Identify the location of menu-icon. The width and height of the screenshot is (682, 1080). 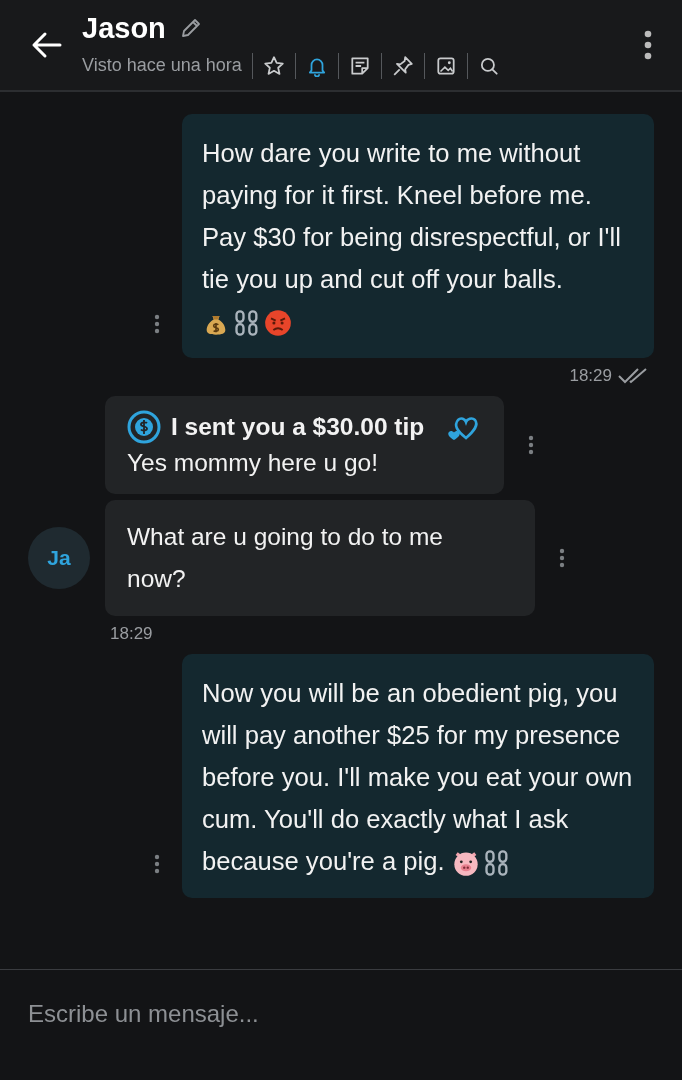
(648, 45).